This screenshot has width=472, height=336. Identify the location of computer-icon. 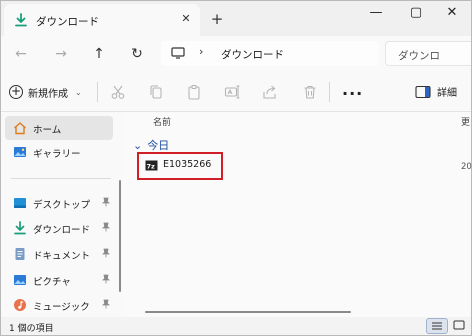
(178, 53).